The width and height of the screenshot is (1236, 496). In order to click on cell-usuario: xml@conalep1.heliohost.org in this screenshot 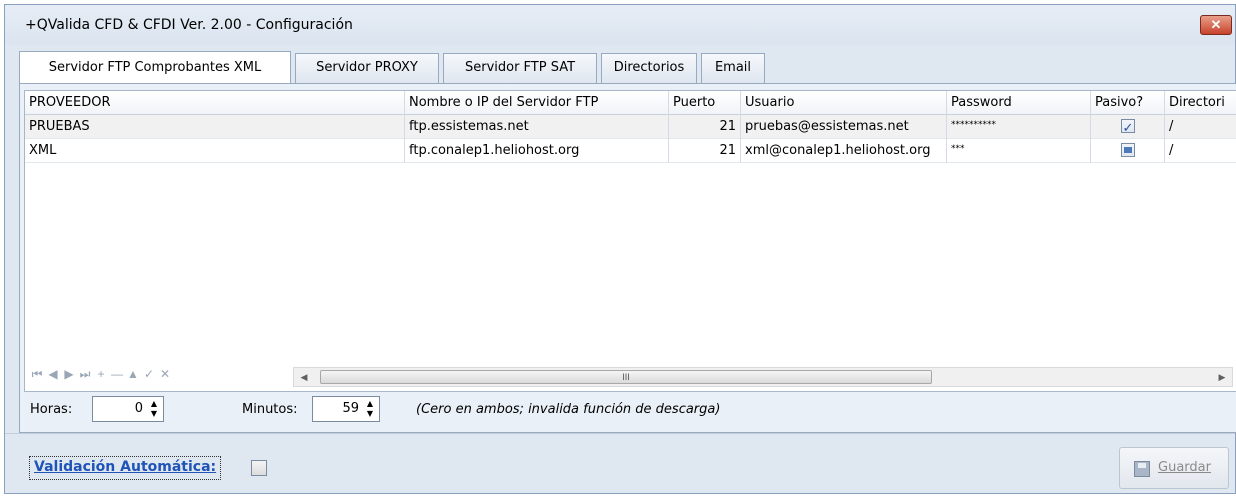, I will do `click(844, 151)`.